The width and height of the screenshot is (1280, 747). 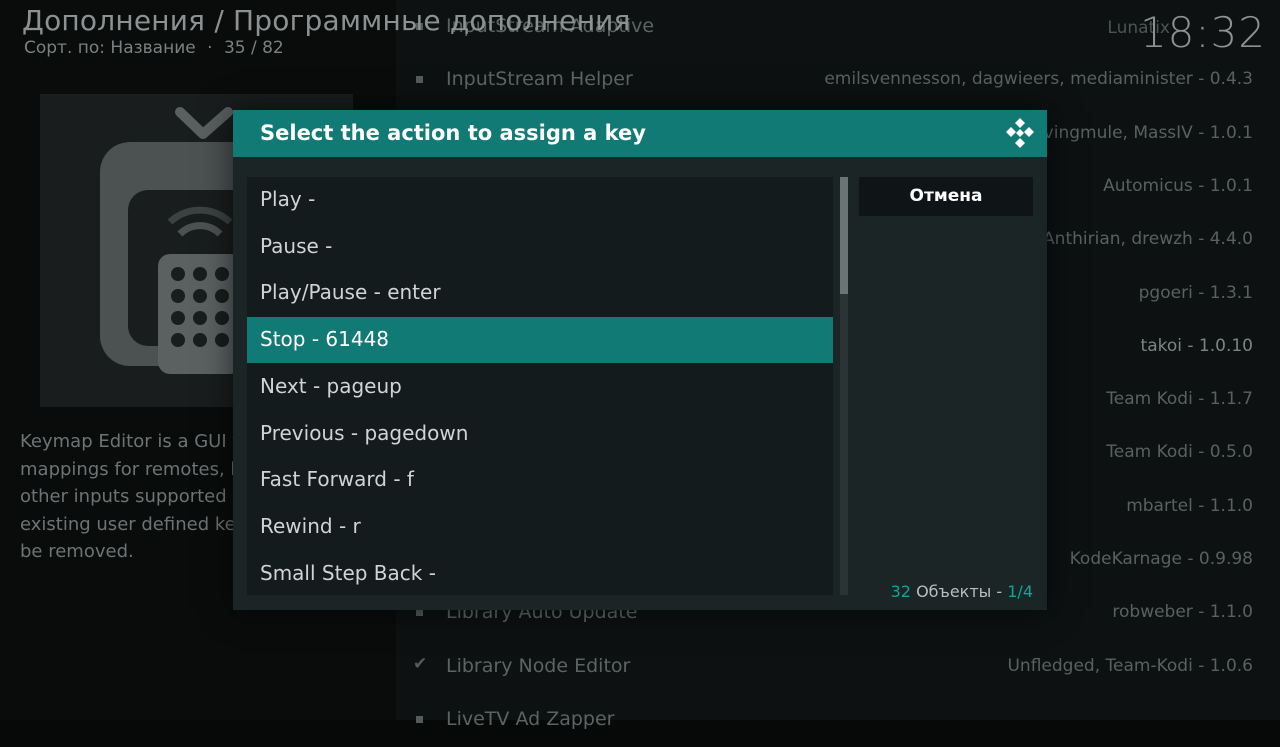 I want to click on action-label: Fast Forward - f, so click(x=337, y=479).